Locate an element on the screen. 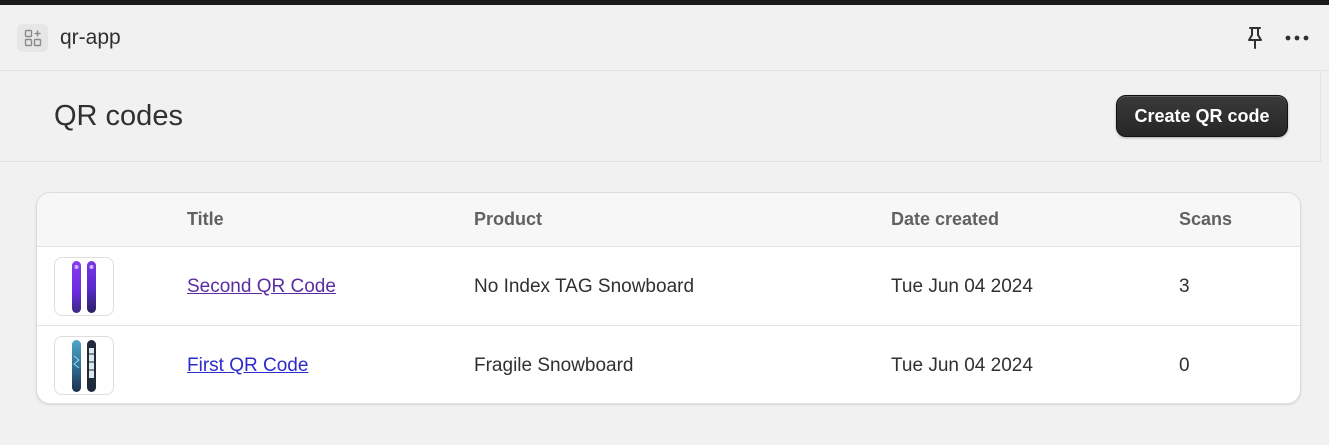  pin-icon is located at coordinates (1255, 38).